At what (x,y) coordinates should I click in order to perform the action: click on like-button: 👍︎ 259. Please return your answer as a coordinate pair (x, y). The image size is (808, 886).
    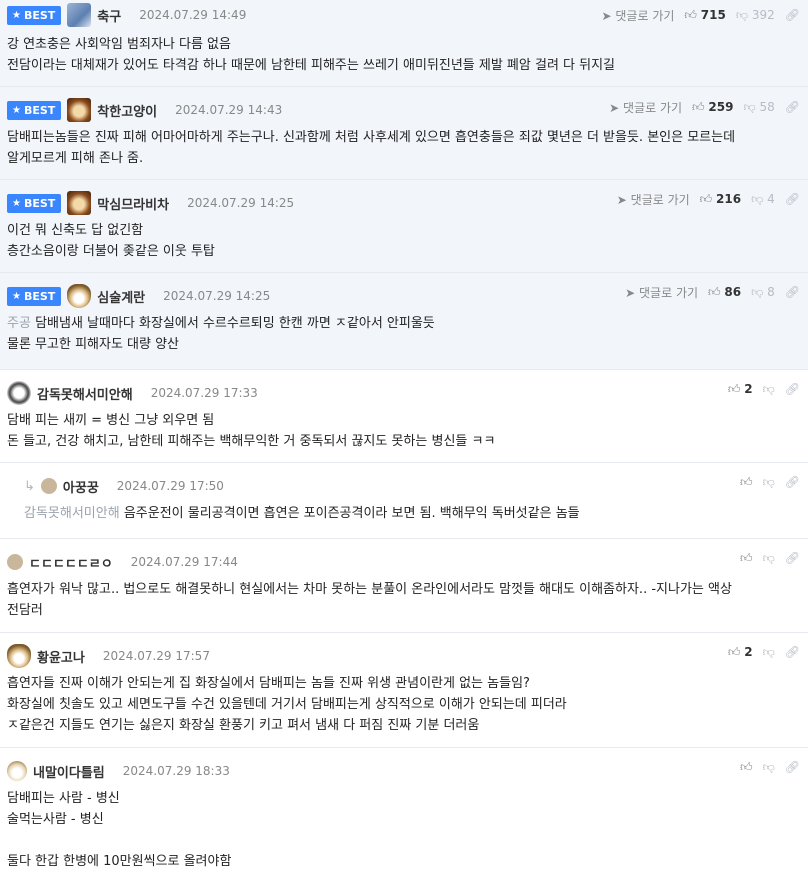
    Looking at the image, I should click on (712, 107).